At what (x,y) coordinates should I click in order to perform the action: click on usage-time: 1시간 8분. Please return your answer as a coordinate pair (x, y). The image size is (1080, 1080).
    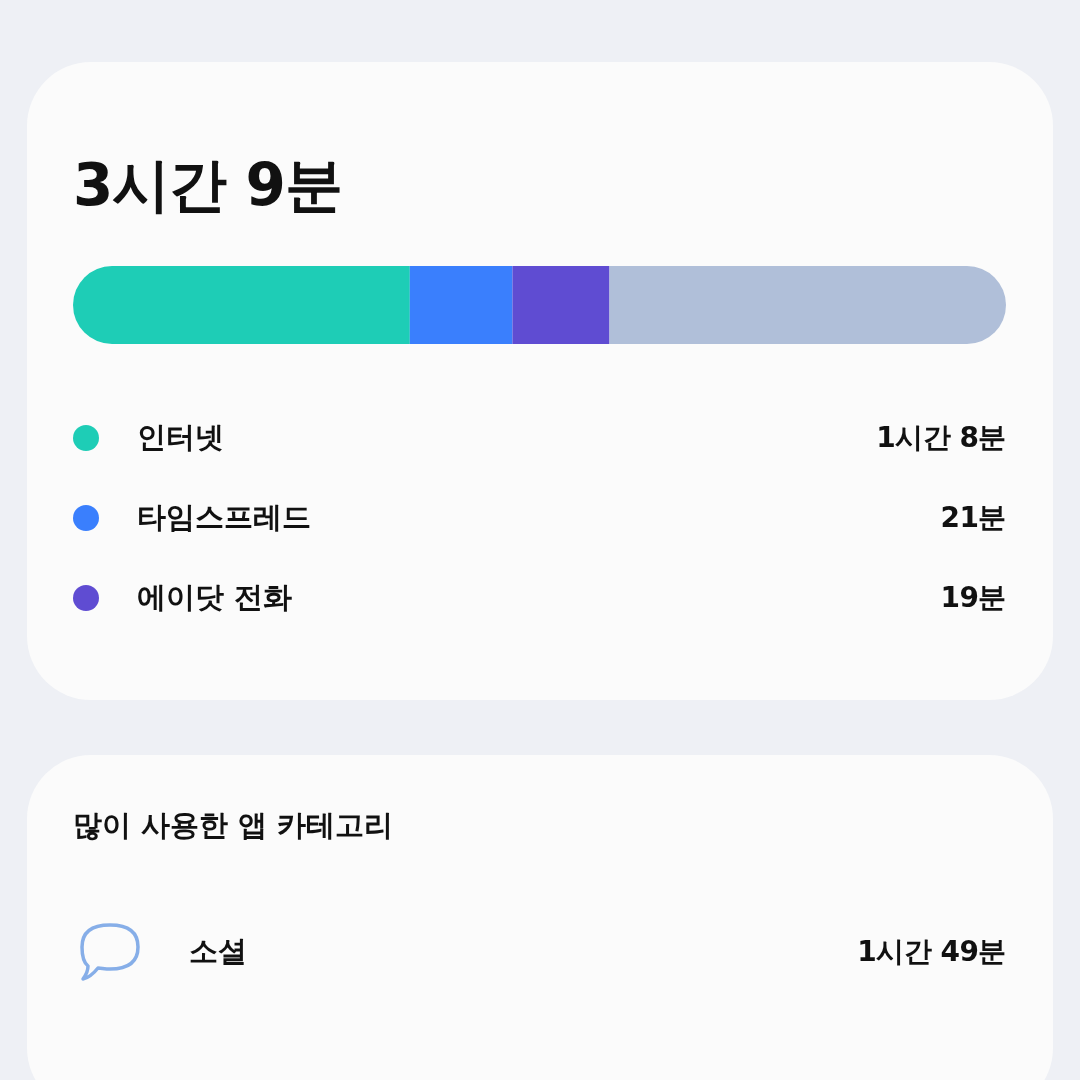
    Looking at the image, I should click on (941, 438).